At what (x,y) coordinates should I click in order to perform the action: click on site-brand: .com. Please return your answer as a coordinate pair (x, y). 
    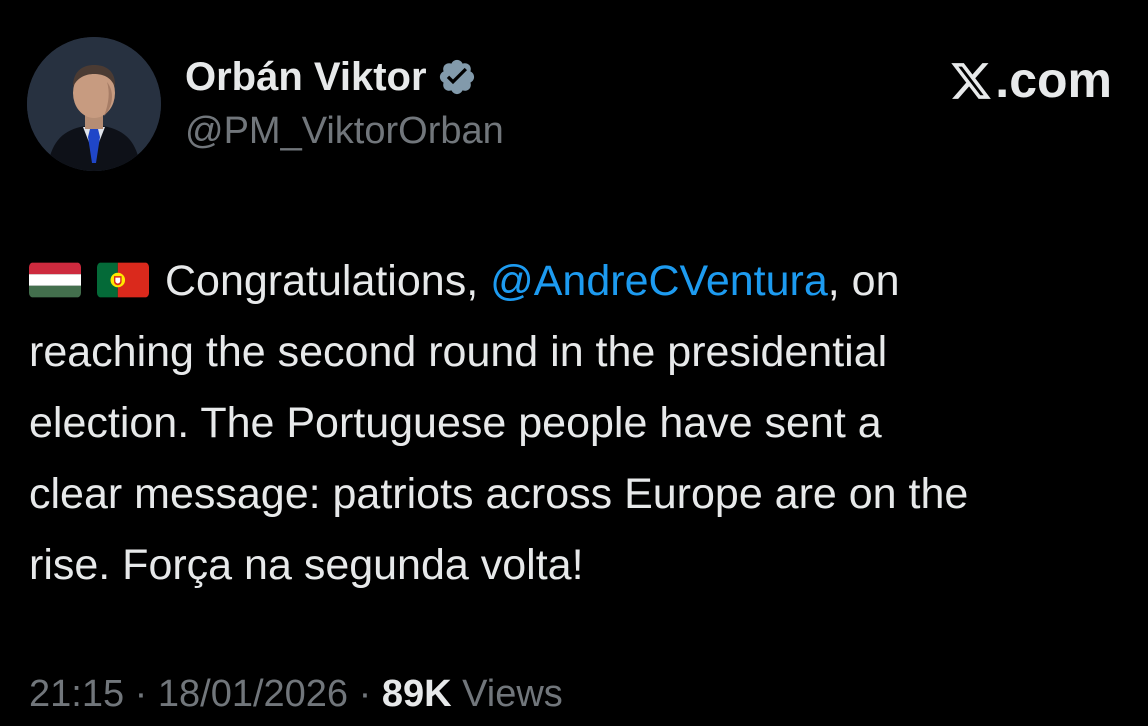
    Looking at the image, I should click on (1030, 80).